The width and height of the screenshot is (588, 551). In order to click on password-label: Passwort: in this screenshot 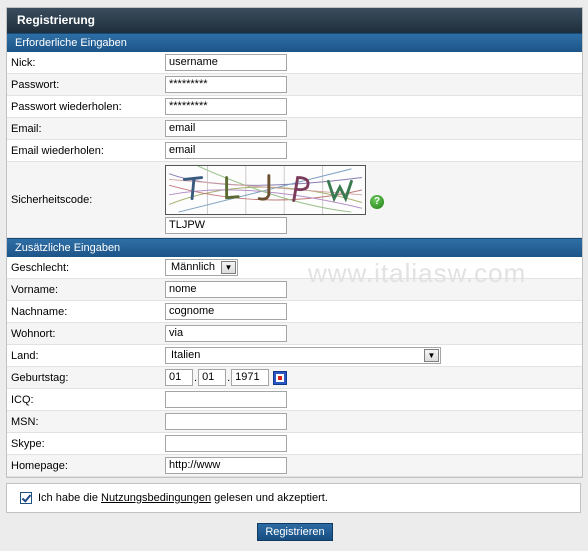, I will do `click(35, 84)`.